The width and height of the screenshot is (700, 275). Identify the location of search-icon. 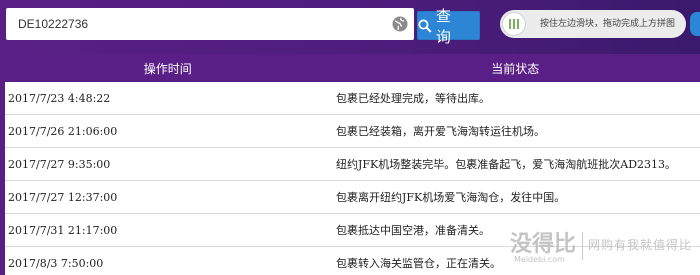
(425, 25).